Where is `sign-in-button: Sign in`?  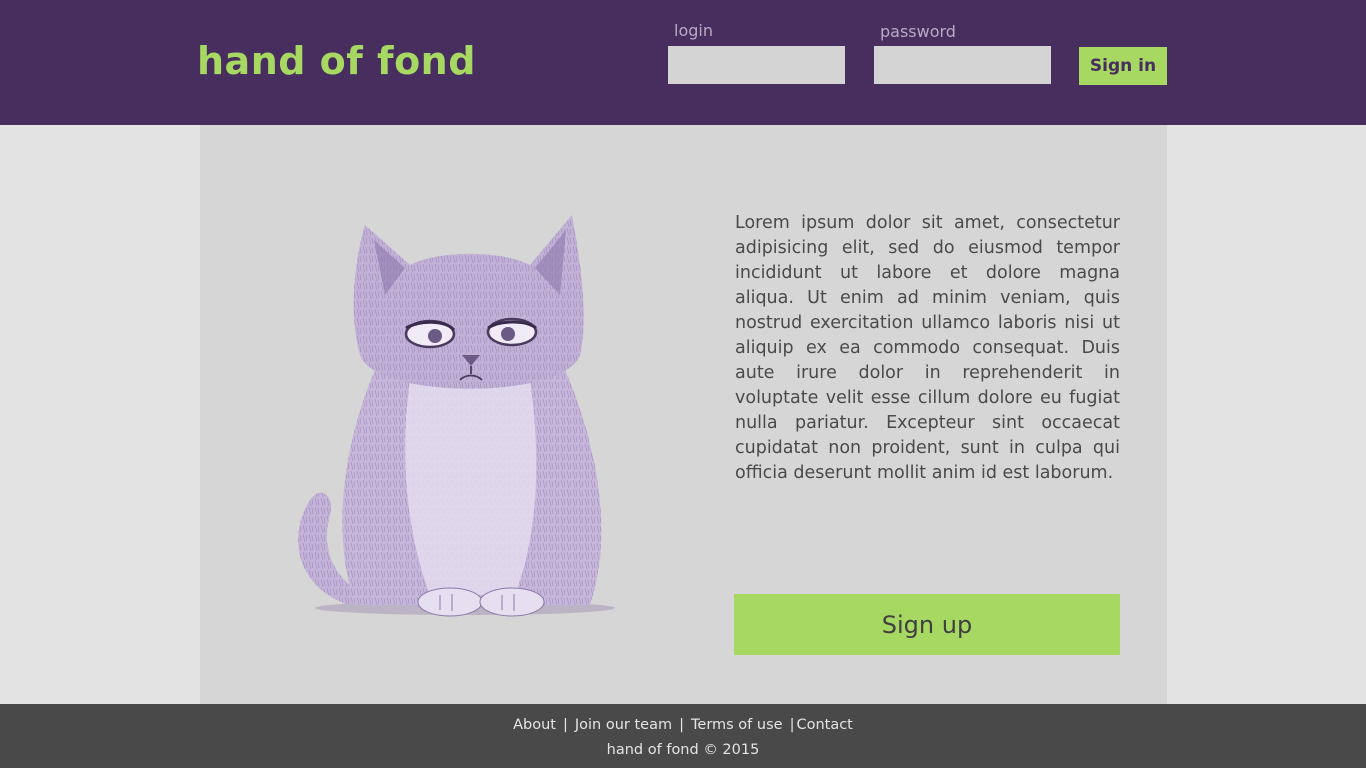
sign-in-button: Sign in is located at coordinates (1123, 66).